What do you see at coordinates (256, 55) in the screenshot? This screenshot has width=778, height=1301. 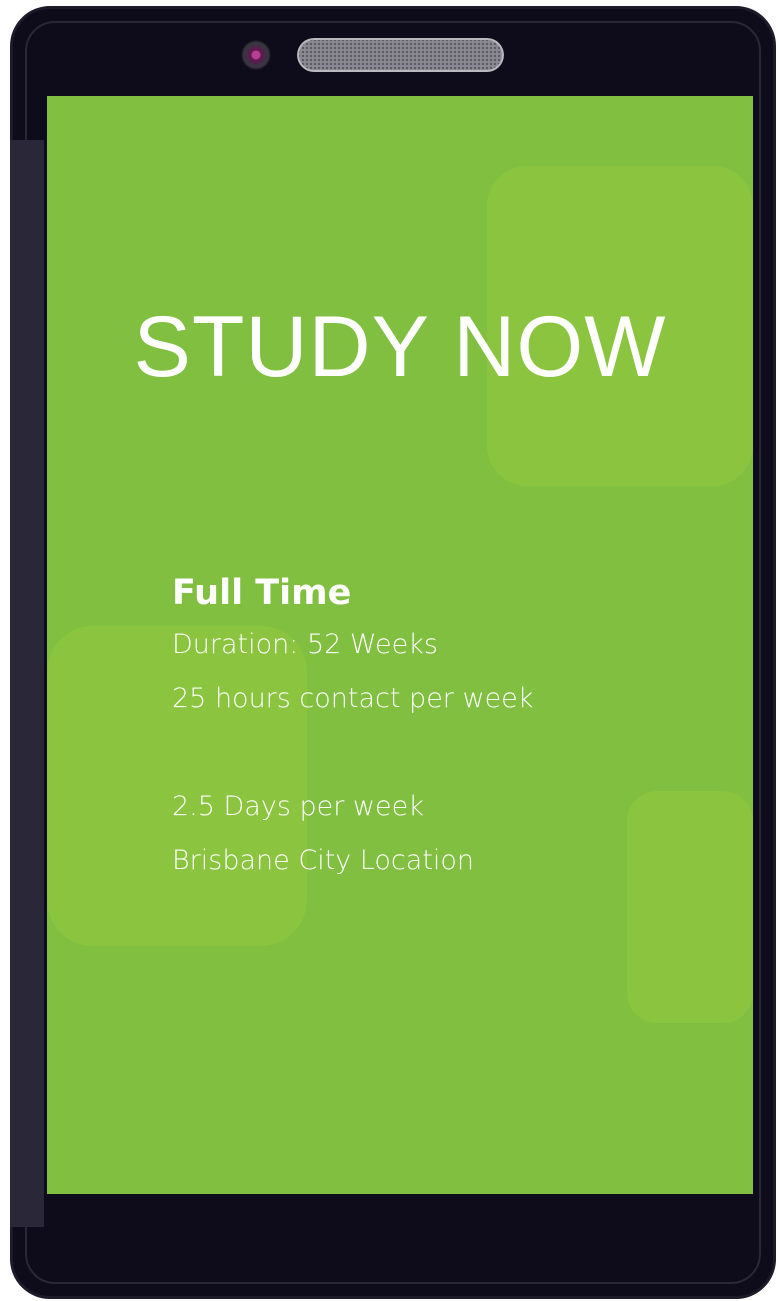 I see `camera-lens-icon` at bounding box center [256, 55].